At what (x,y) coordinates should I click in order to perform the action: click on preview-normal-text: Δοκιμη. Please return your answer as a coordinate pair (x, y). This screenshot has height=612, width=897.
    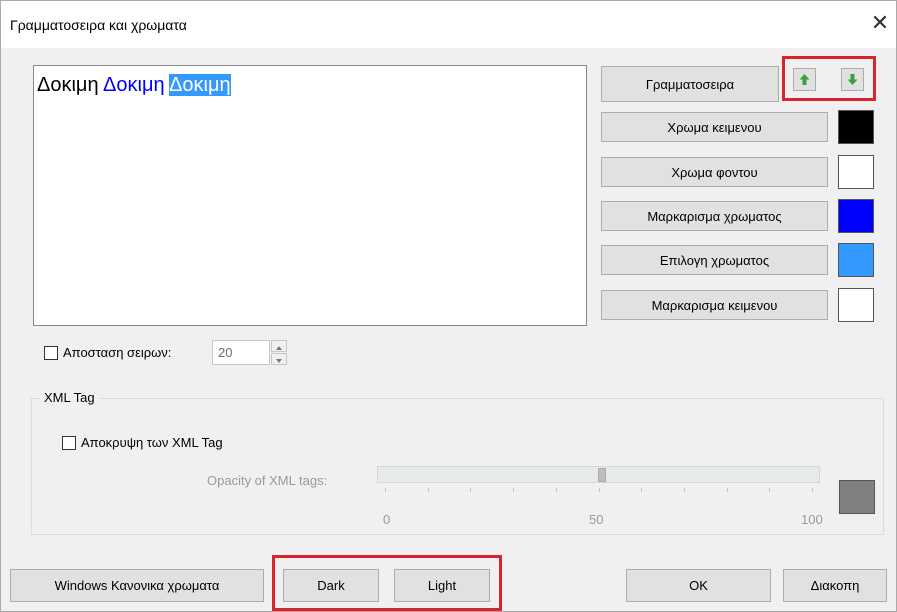
    Looking at the image, I should click on (68, 85).